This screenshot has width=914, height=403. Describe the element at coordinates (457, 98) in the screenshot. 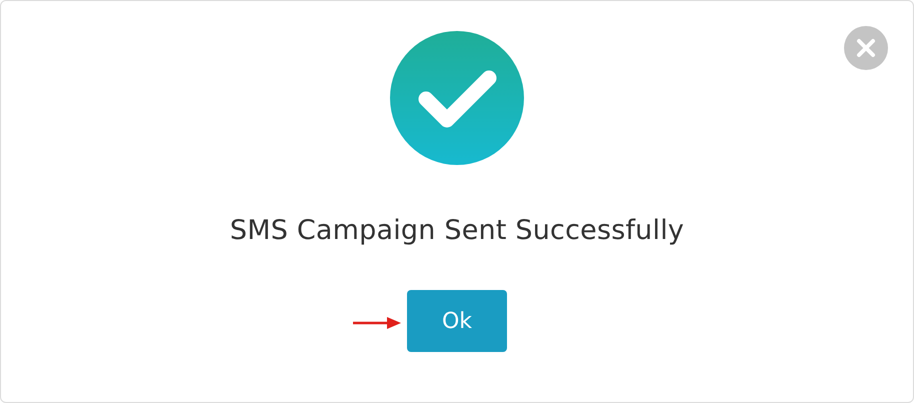

I see `checkmark-icon` at that location.